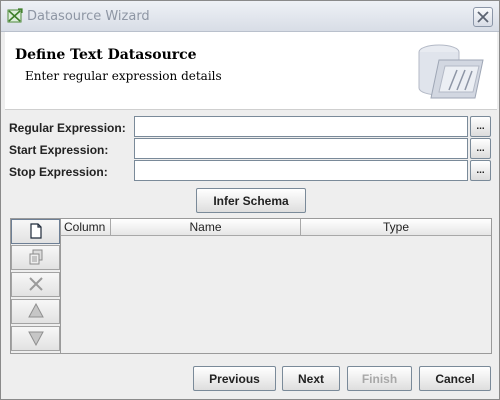 The height and width of the screenshot is (400, 500). What do you see at coordinates (311, 378) in the screenshot?
I see `next-button: Next` at bounding box center [311, 378].